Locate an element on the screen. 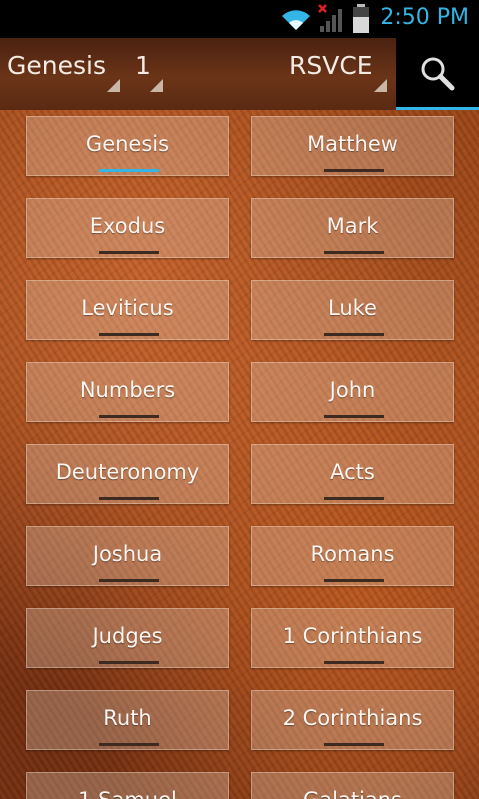  book-button-judges: Judges is located at coordinates (127, 638).